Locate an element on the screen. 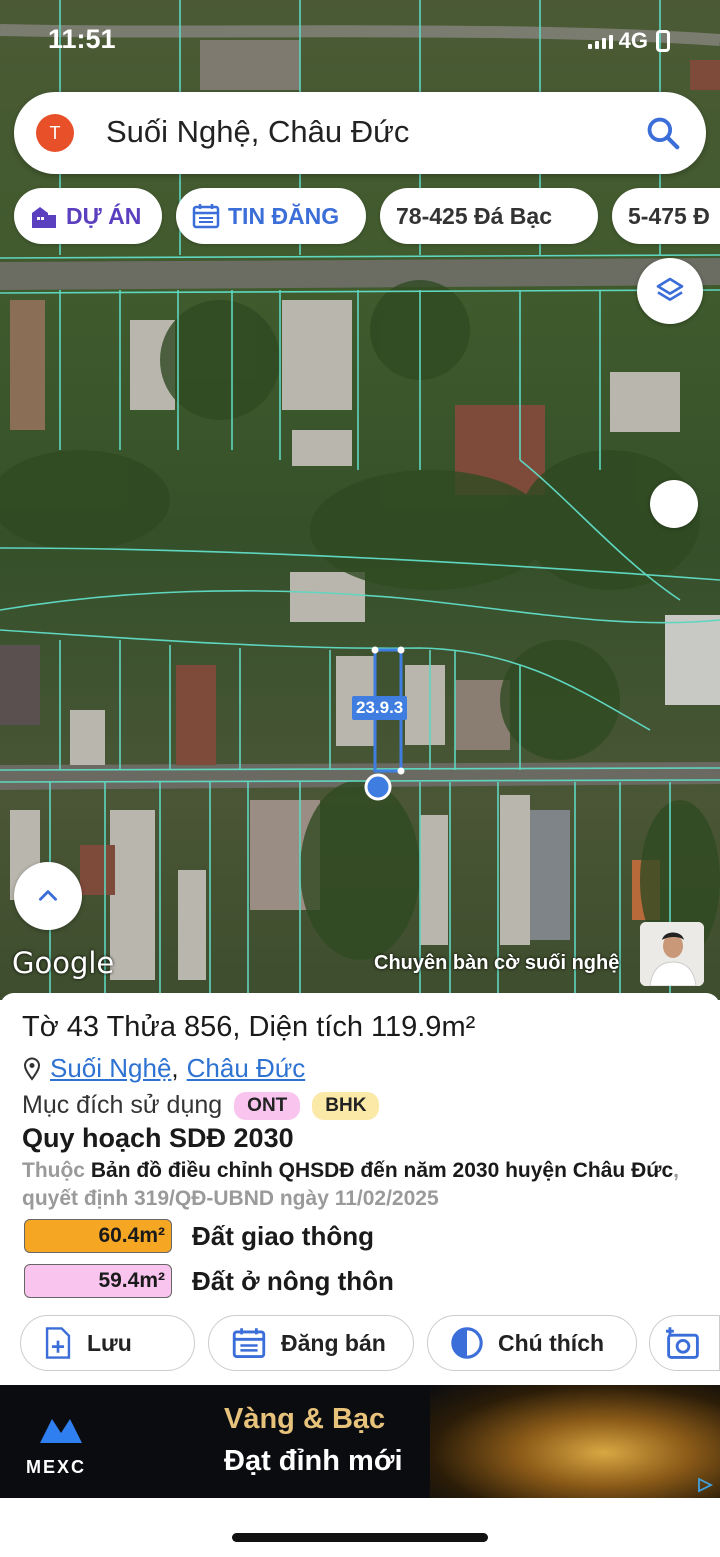 The image size is (720, 1557). layers-button is located at coordinates (670, 291).